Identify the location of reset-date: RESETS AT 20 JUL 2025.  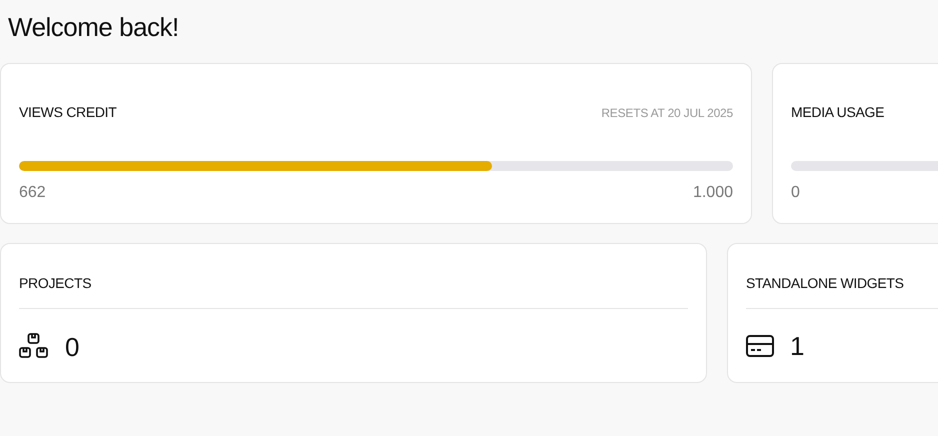
(667, 113).